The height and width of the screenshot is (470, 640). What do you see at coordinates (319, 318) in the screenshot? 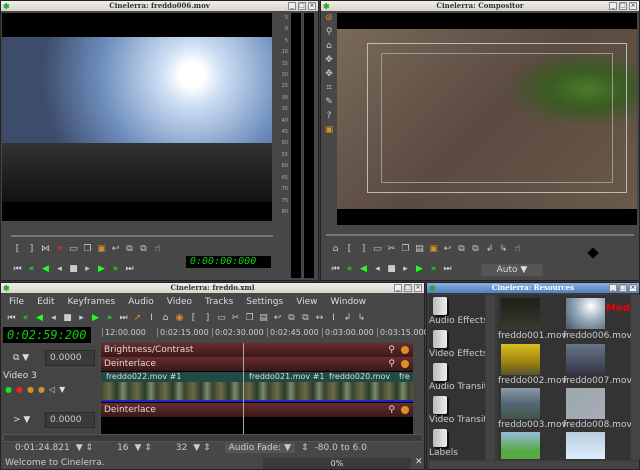
I see `fit-icon: ↔` at bounding box center [319, 318].